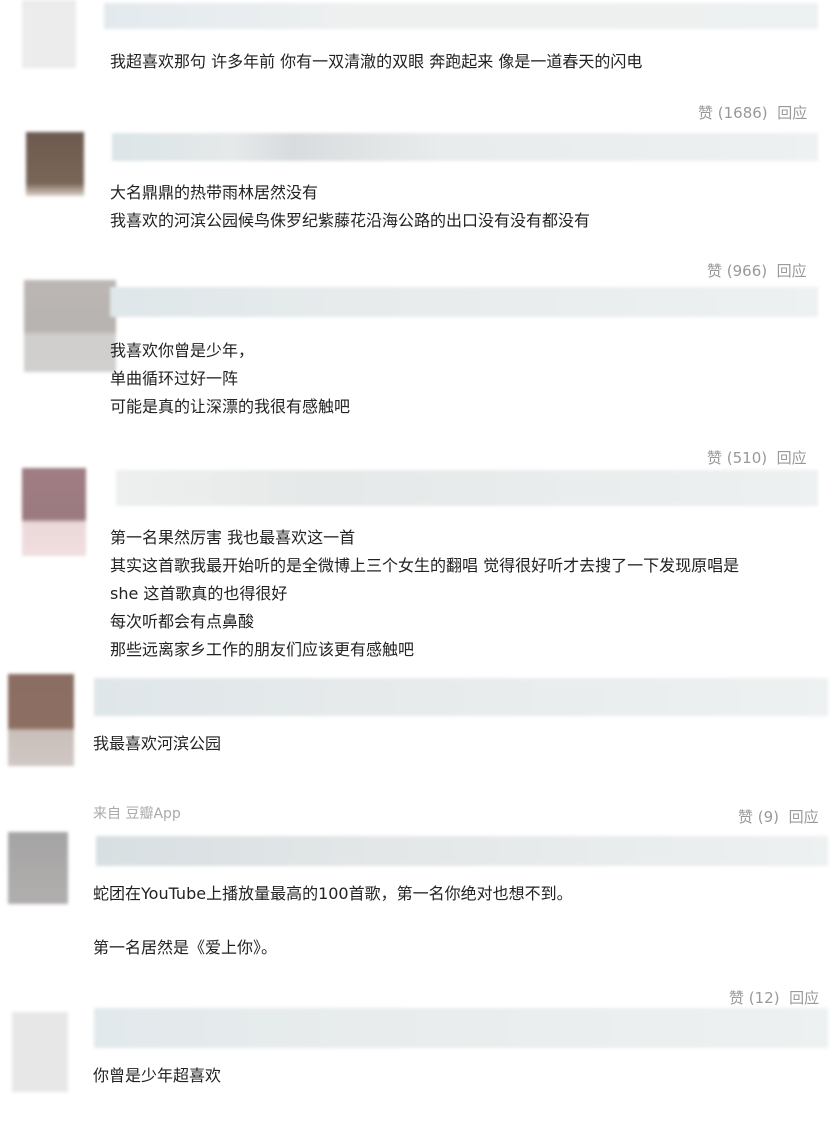 Image resolution: width=838 pixels, height=1122 pixels. Describe the element at coordinates (174, 378) in the screenshot. I see `comment-text: 单曲循环过好一阵` at that location.